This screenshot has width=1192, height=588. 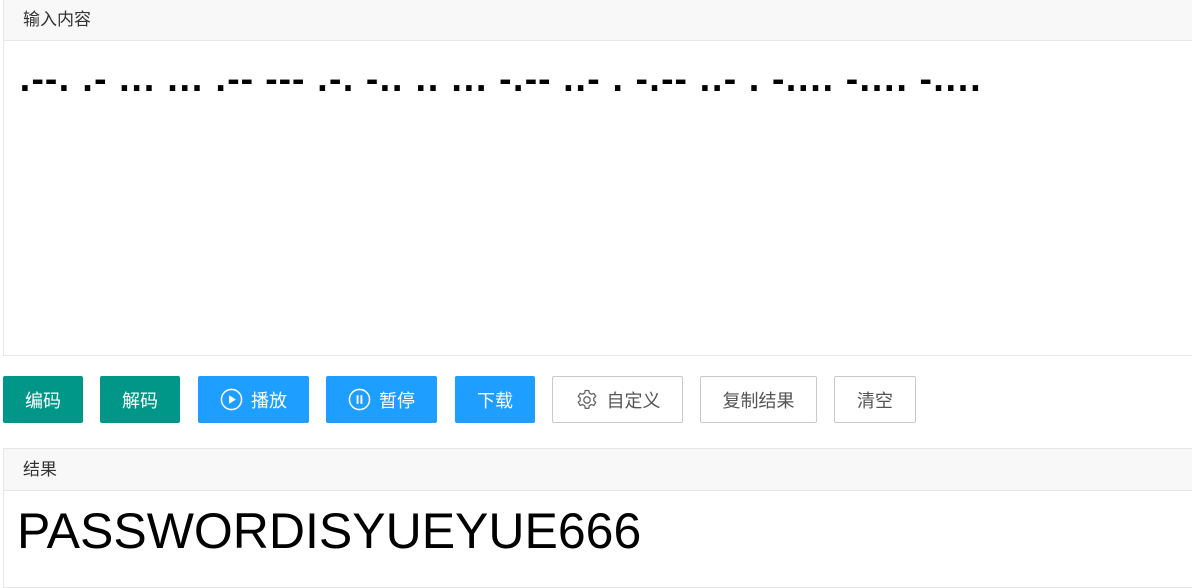 I want to click on download-button-label: 下载, so click(x=495, y=401).